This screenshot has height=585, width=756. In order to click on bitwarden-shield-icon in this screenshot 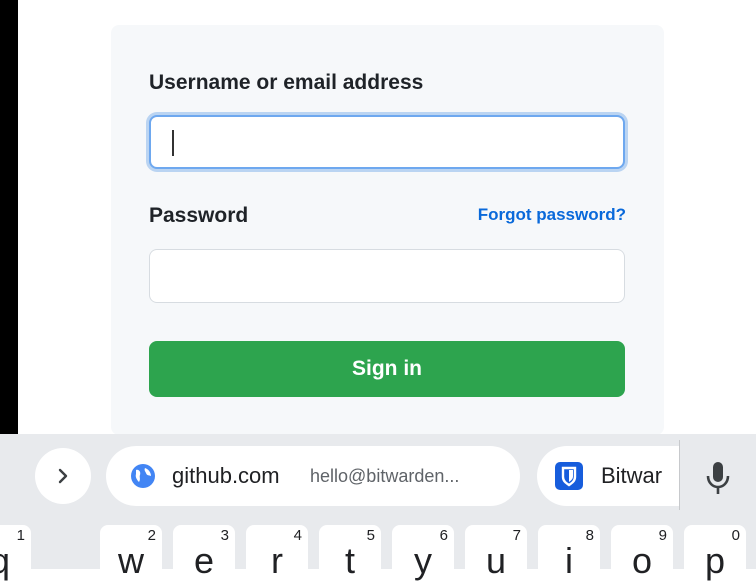, I will do `click(569, 476)`.